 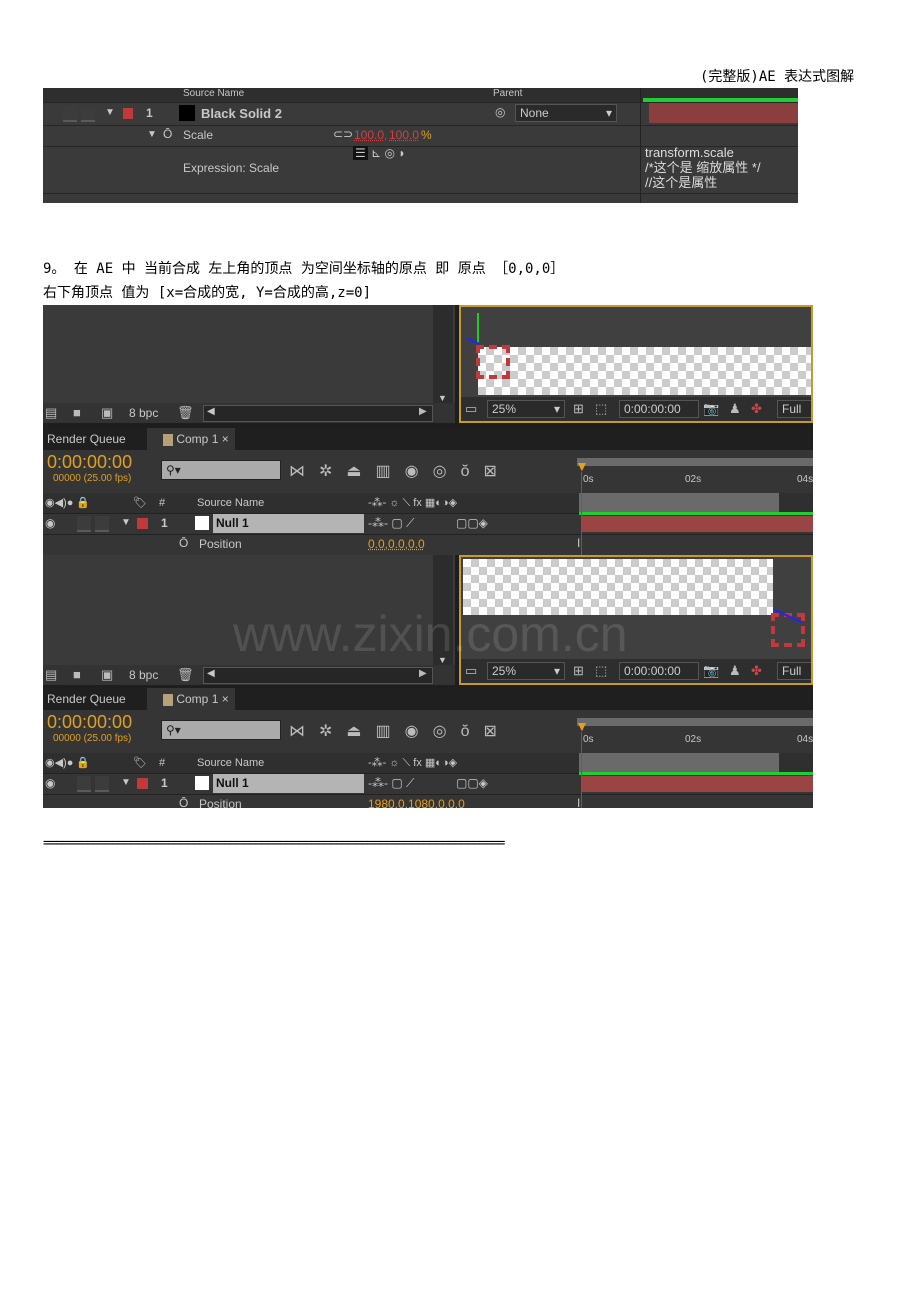 What do you see at coordinates (443, 355) in the screenshot?
I see `vertical-scrollbar: ▼` at bounding box center [443, 355].